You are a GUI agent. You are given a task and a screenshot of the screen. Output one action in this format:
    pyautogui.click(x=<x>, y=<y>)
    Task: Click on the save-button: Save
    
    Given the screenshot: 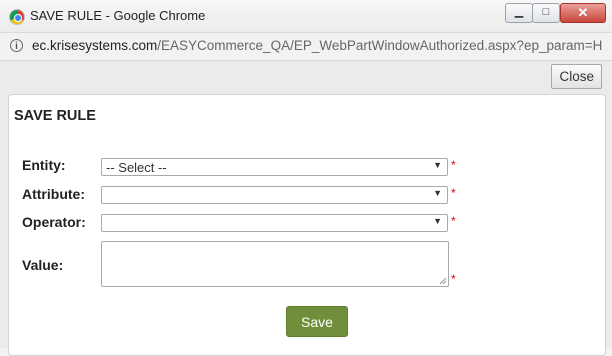 What is the action you would take?
    pyautogui.click(x=317, y=321)
    